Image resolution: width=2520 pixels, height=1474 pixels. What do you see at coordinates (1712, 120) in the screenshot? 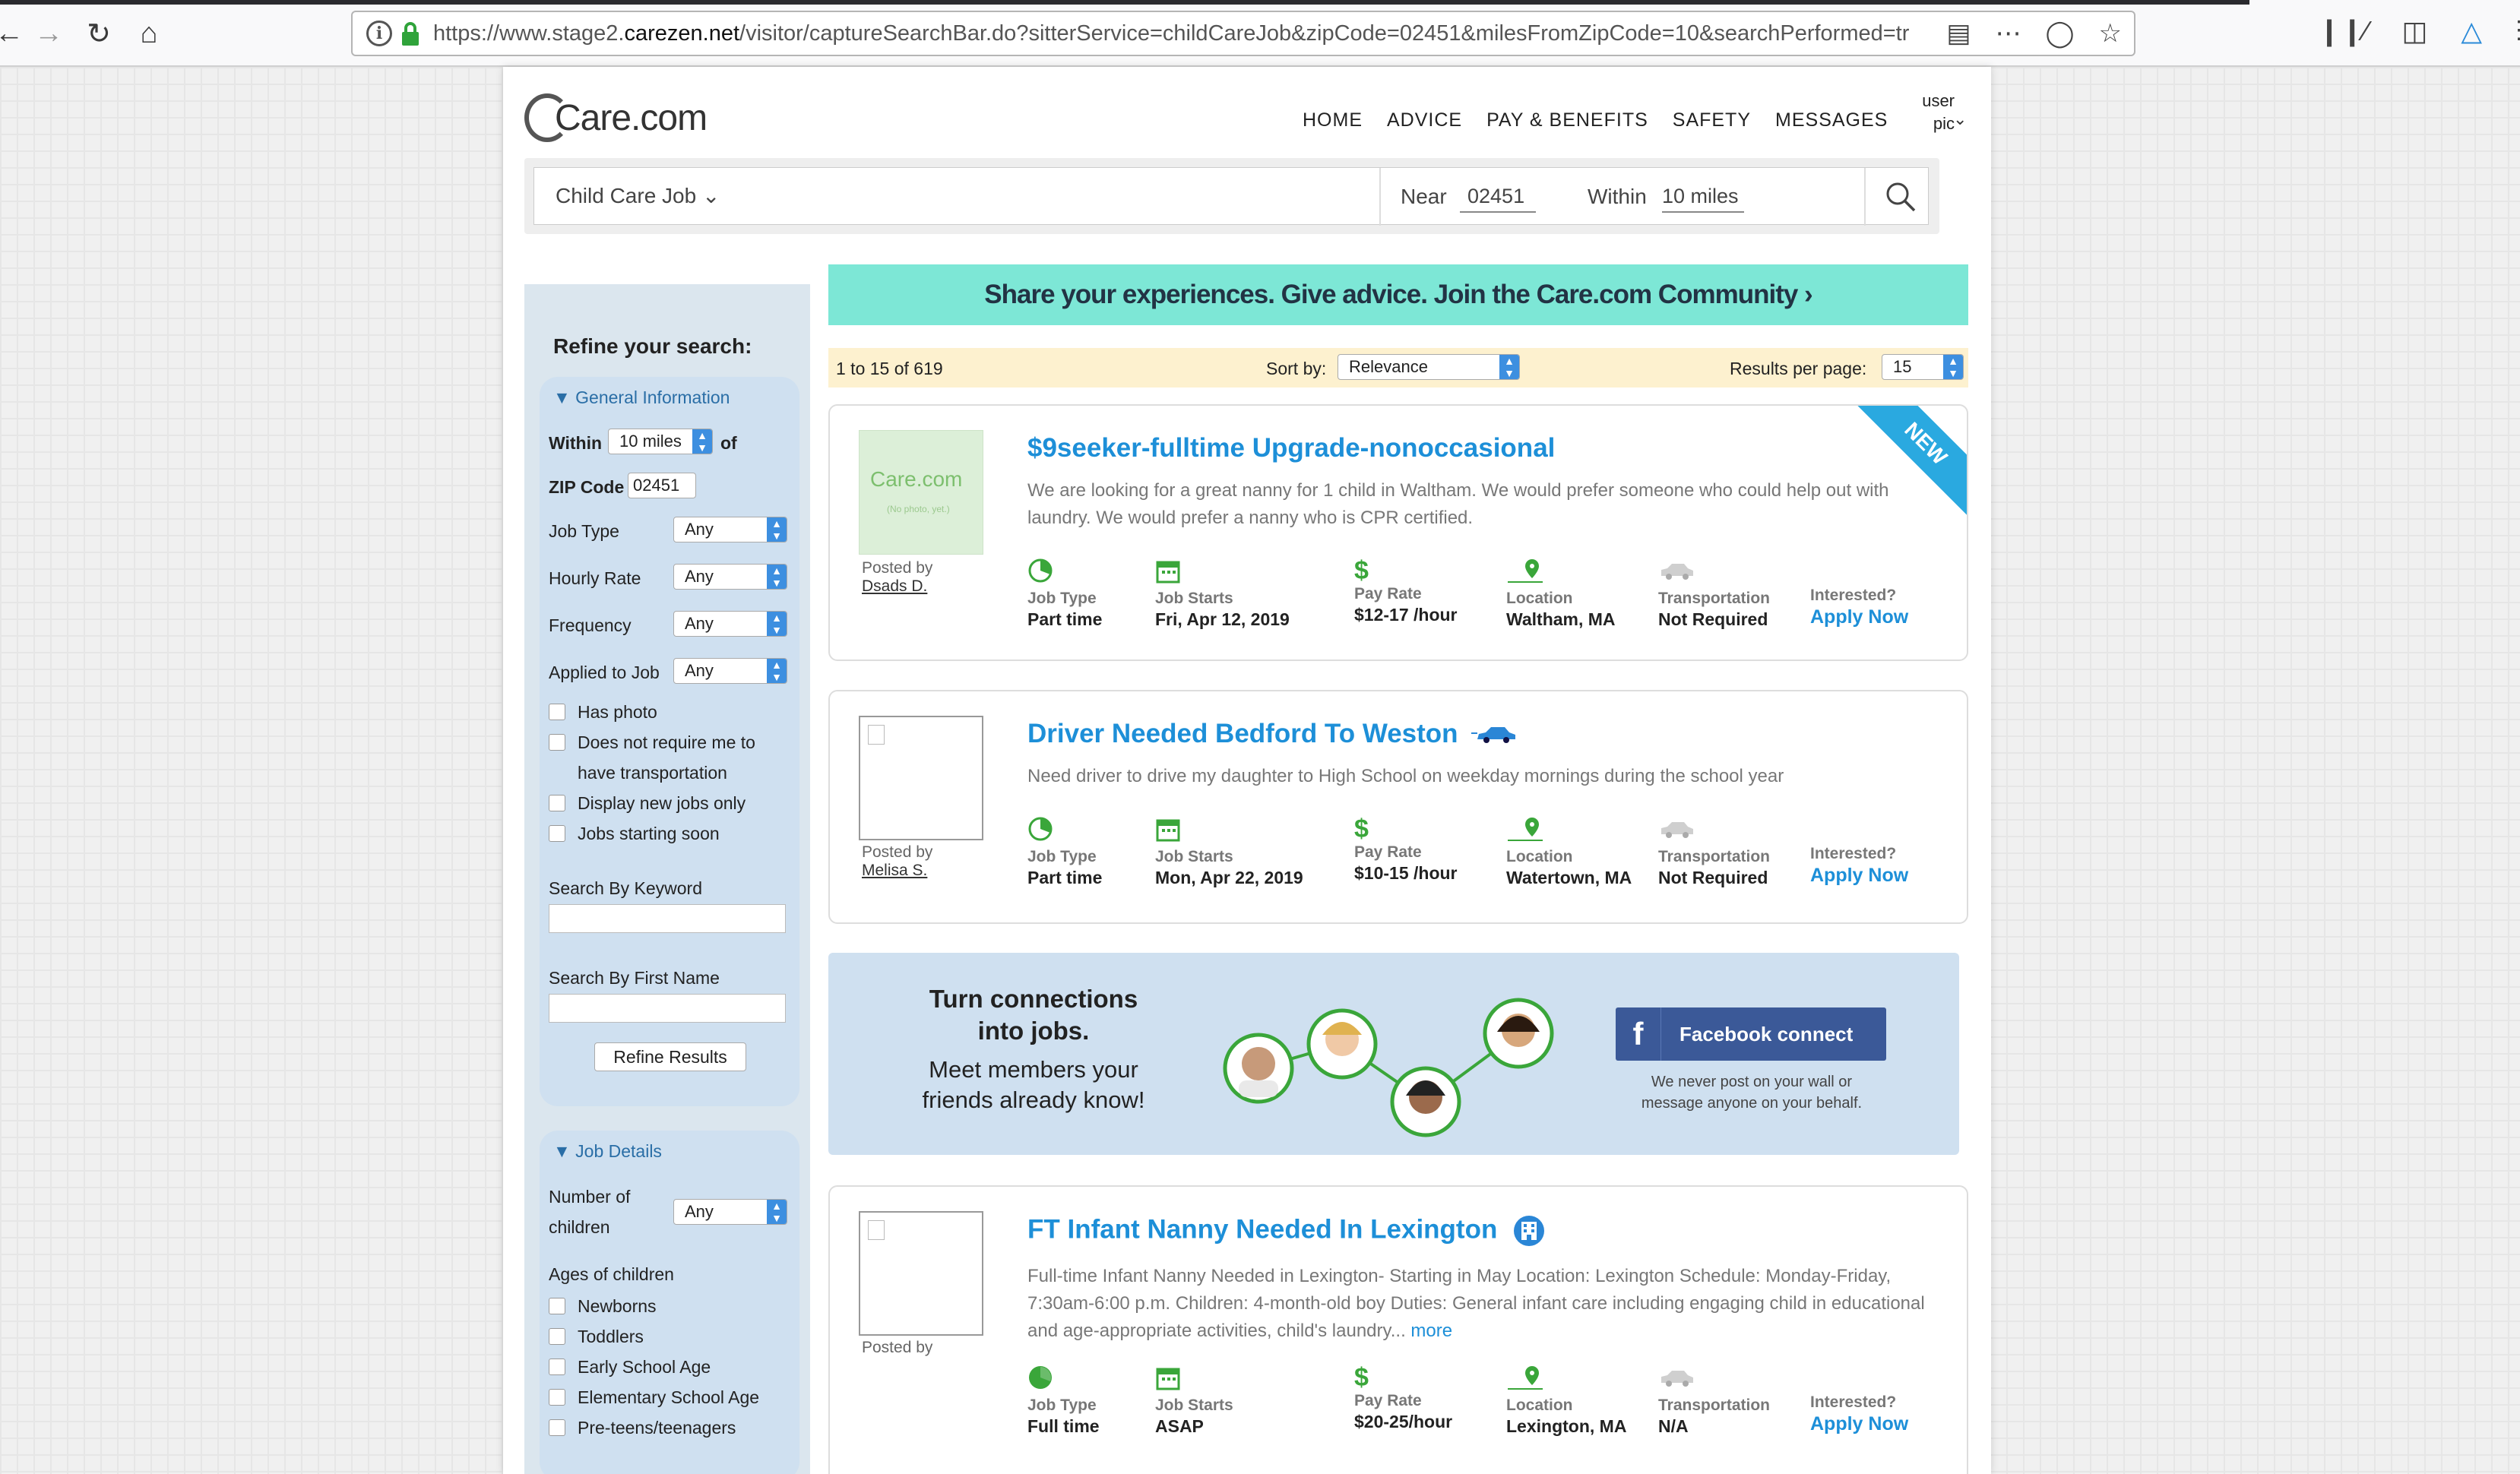
I see `nav-safety: SAFETY` at bounding box center [1712, 120].